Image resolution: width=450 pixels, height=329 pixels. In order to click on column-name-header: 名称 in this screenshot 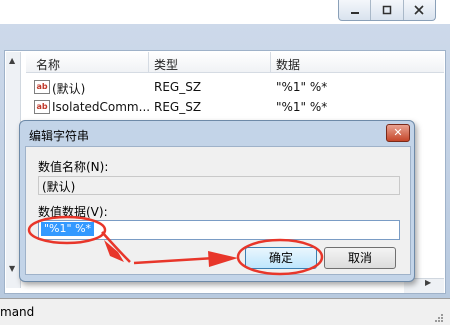, I will do `click(48, 64)`.